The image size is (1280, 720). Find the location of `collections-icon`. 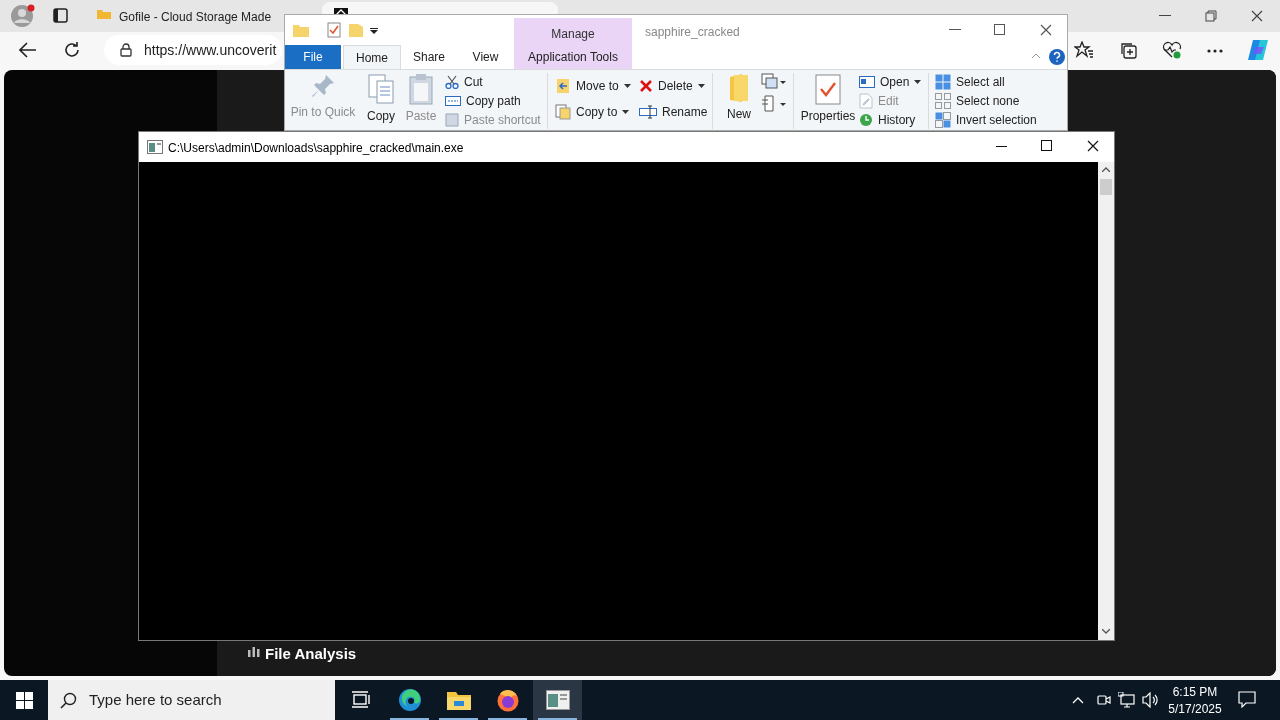

collections-icon is located at coordinates (1128, 50).